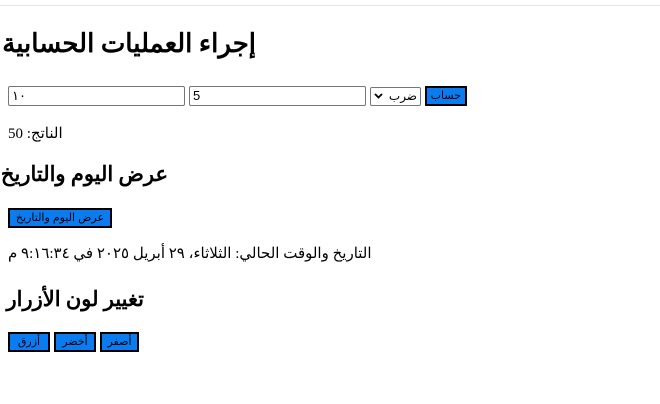  Describe the element at coordinates (119, 342) in the screenshot. I see `yellow-button: أصفر` at that location.